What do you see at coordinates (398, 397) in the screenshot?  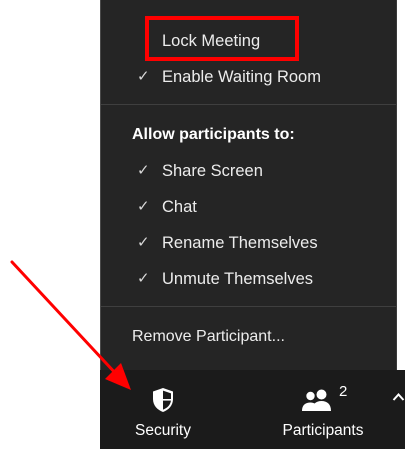 I see `caret-up-icon` at bounding box center [398, 397].